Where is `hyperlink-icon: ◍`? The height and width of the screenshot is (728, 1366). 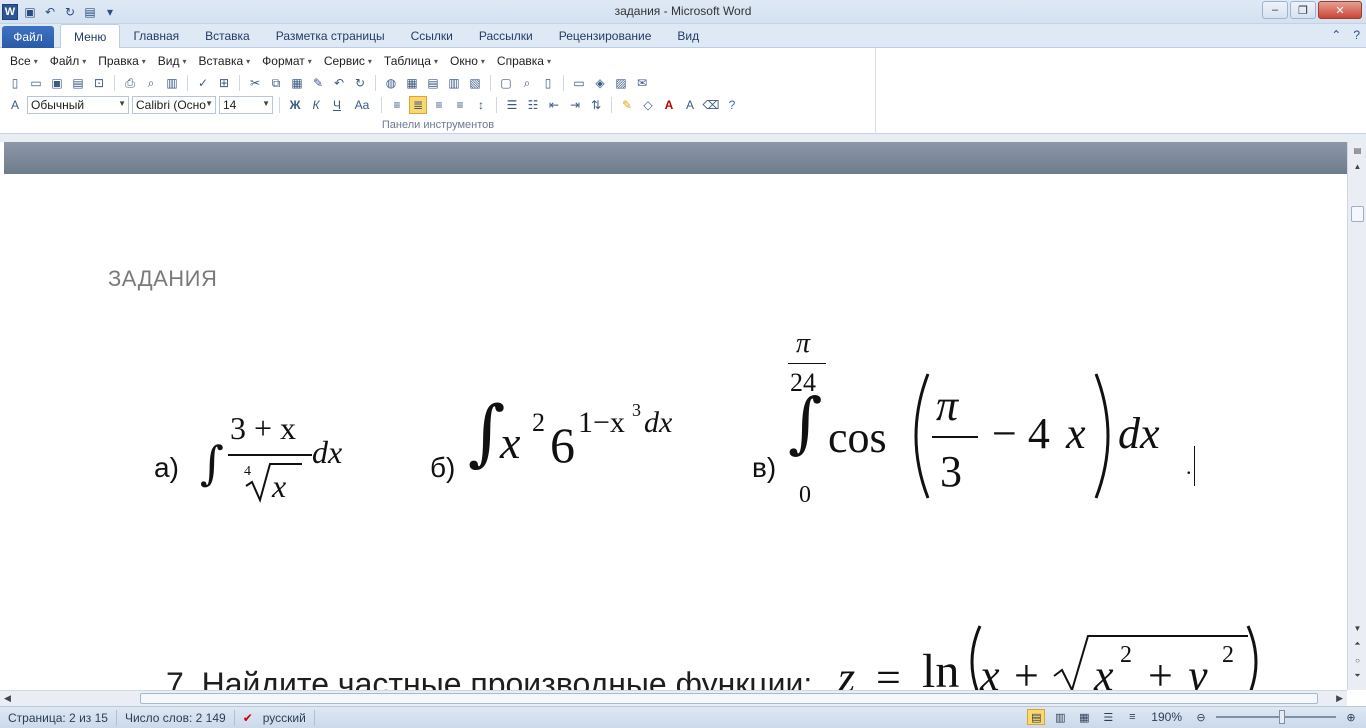
hyperlink-icon: ◍ is located at coordinates (391, 83).